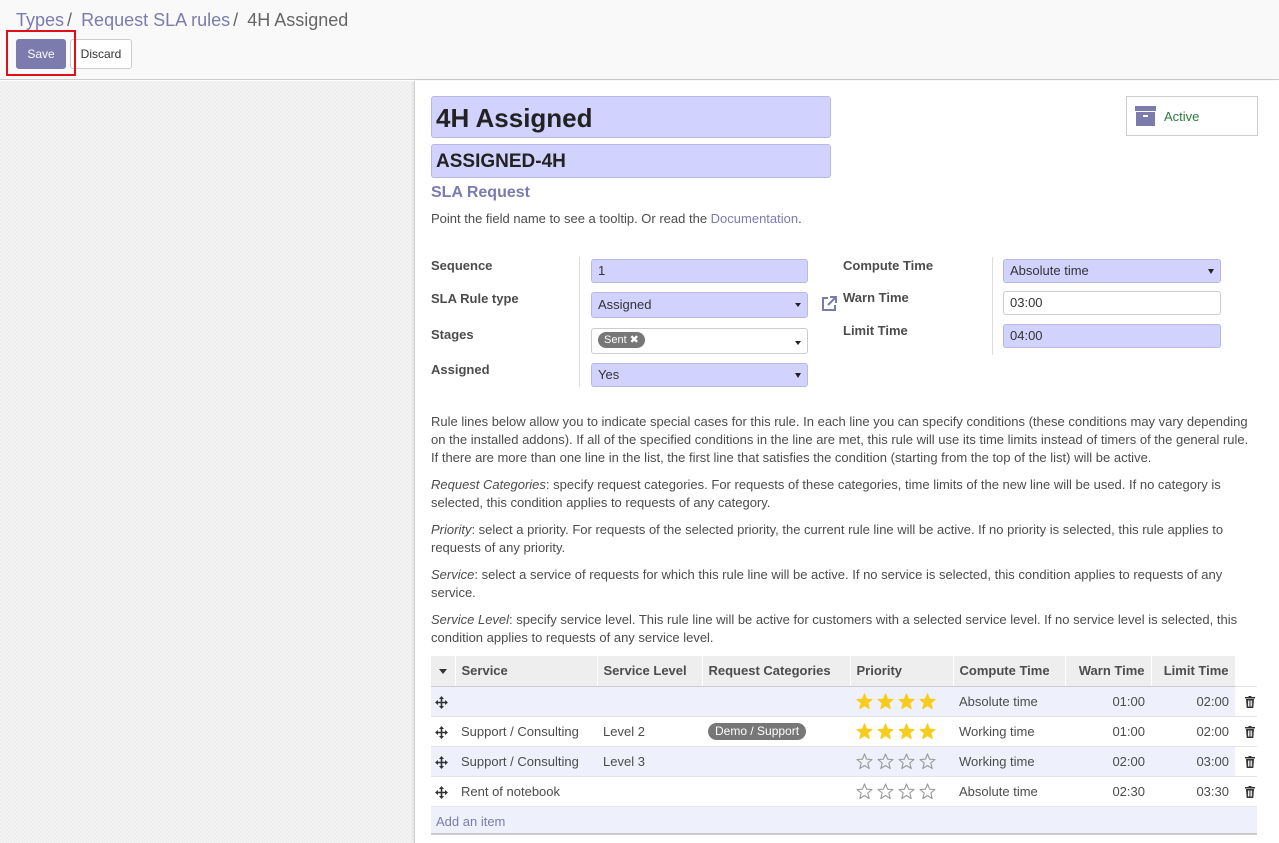 The height and width of the screenshot is (843, 1279). What do you see at coordinates (649, 730) in the screenshot?
I see `cell-service-level: Level 2` at bounding box center [649, 730].